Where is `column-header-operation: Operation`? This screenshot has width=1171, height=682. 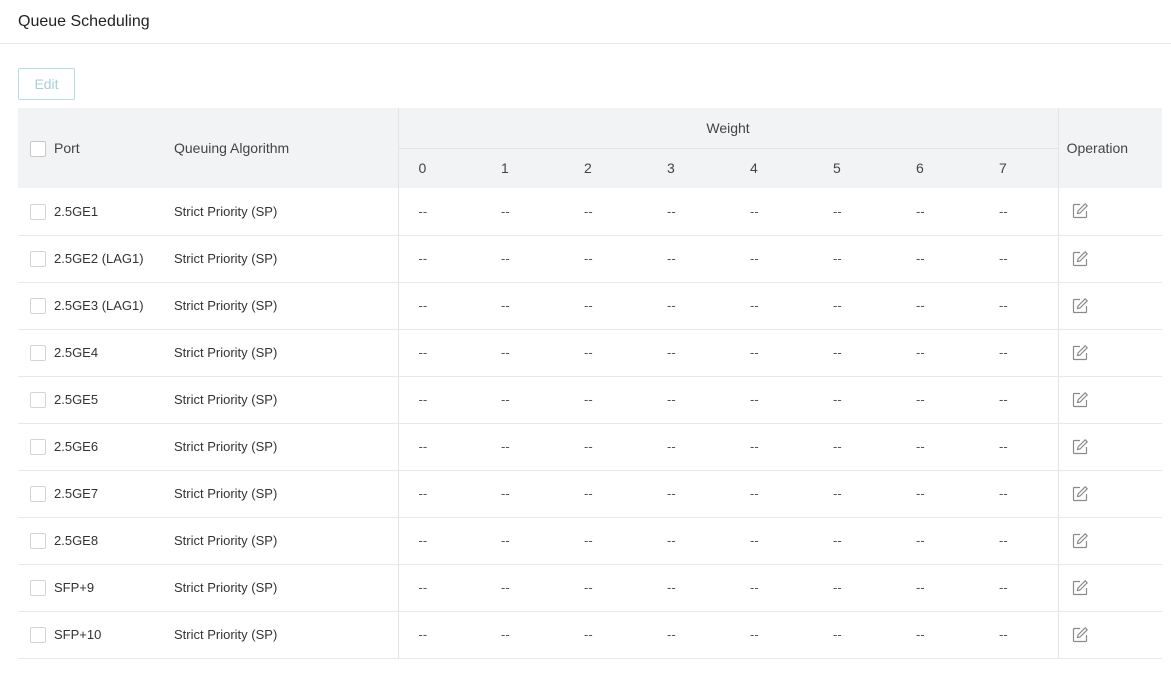
column-header-operation: Operation is located at coordinates (1110, 148).